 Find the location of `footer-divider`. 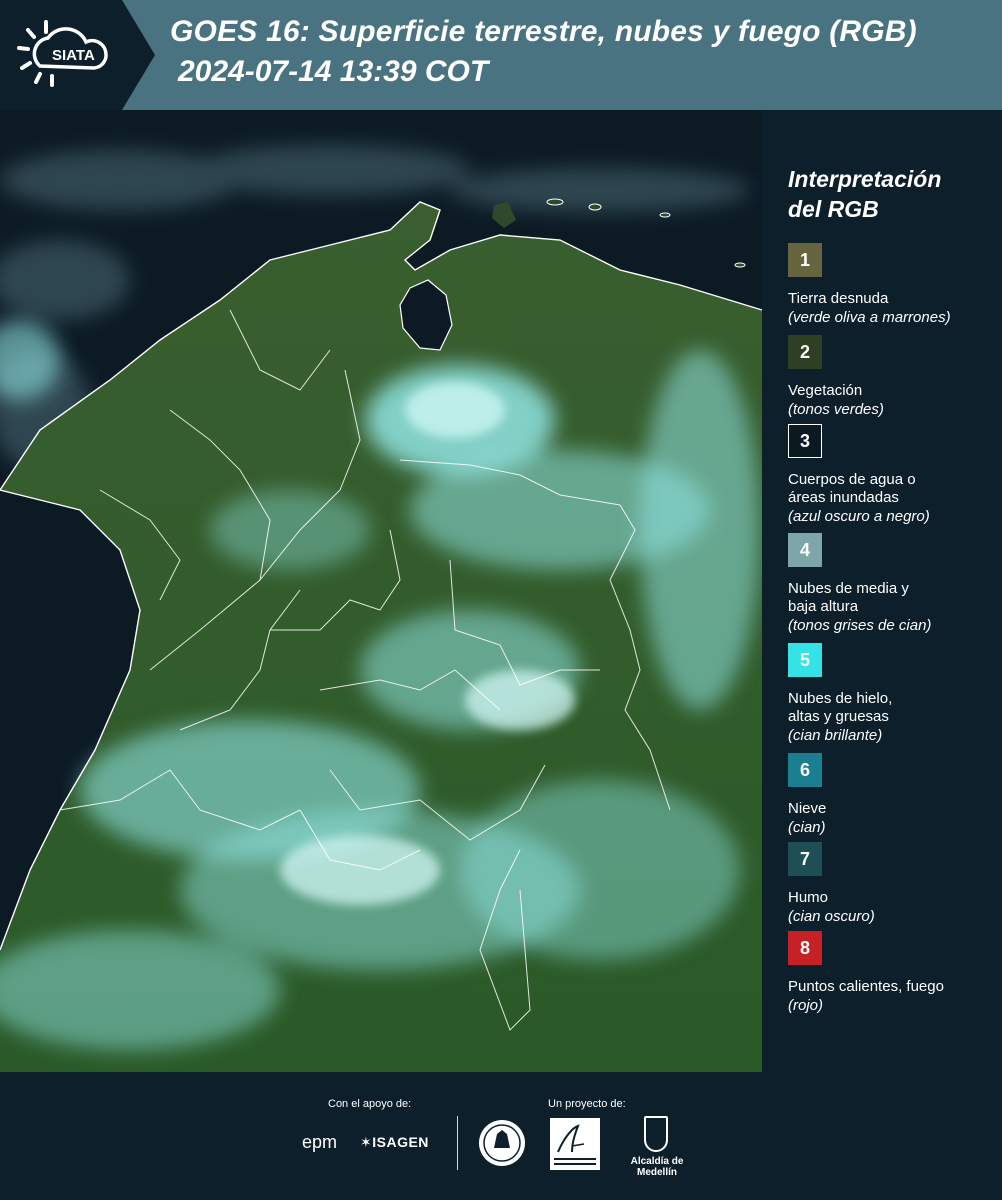

footer-divider is located at coordinates (457, 1143).